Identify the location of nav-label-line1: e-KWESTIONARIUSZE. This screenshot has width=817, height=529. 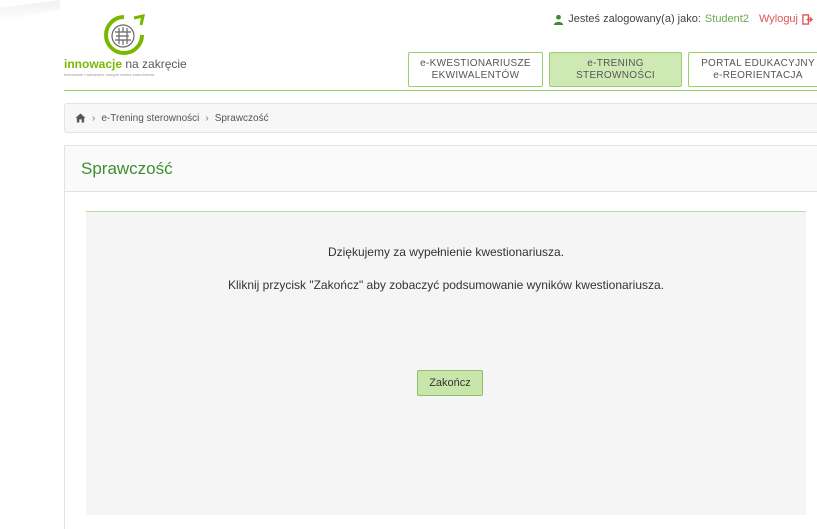
(475, 63).